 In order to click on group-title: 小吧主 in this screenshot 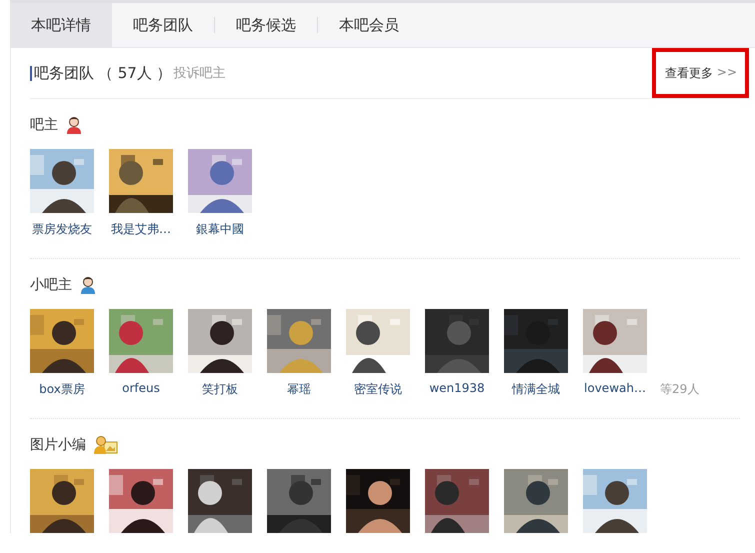, I will do `click(51, 285)`.